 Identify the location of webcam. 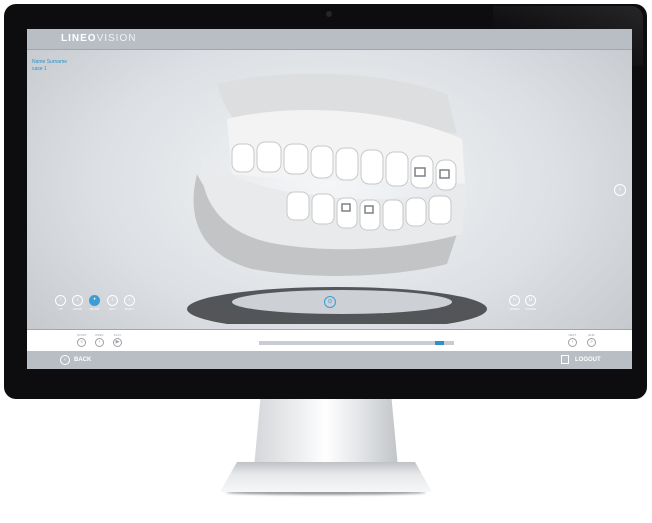
(329, 14).